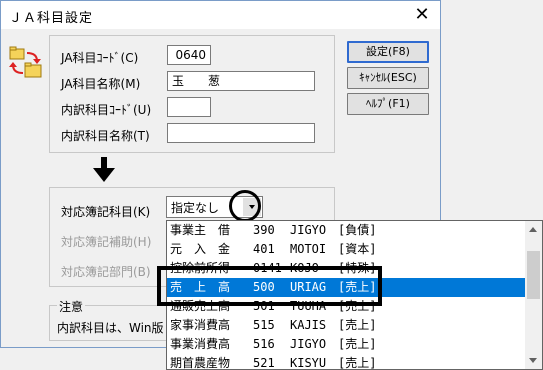 This screenshot has height=370, width=543. I want to click on list-item: 事業主 借 390 JIGYO [負債], so click(346, 230).